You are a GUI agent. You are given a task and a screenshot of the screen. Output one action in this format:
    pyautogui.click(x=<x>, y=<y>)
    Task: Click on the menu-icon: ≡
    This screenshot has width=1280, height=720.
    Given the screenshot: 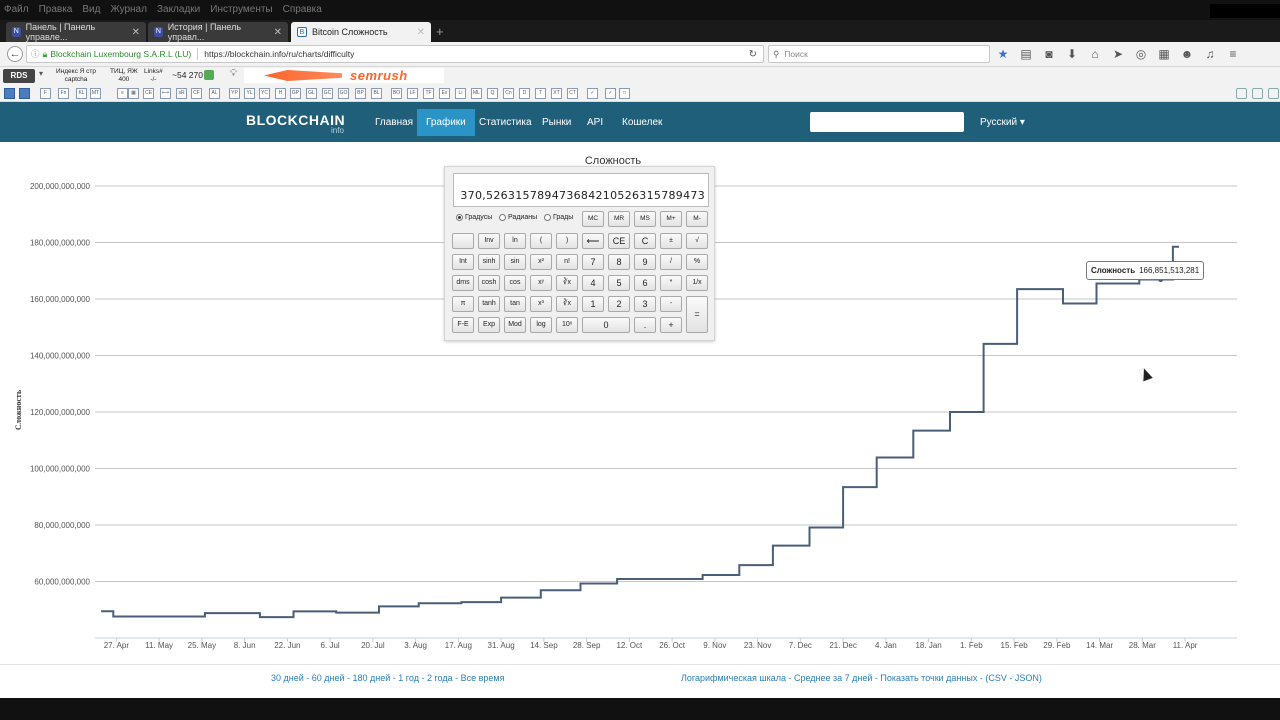 What is the action you would take?
    pyautogui.click(x=1233, y=54)
    